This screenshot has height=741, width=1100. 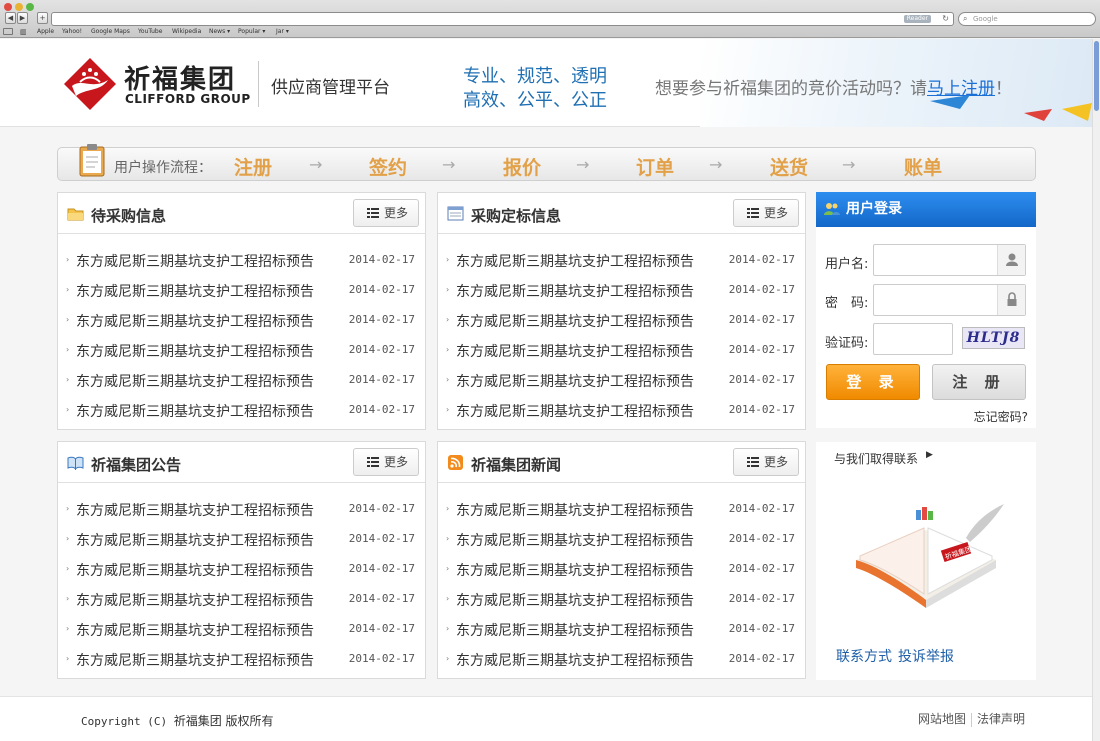 What do you see at coordinates (945, 19) in the screenshot?
I see `reload-icon: ↻` at bounding box center [945, 19].